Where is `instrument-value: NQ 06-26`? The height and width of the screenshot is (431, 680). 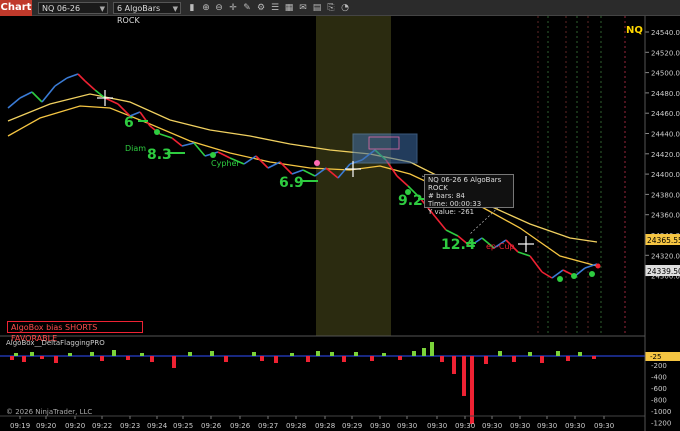
instrument-value: NQ 06-26 is located at coordinates (61, 8).